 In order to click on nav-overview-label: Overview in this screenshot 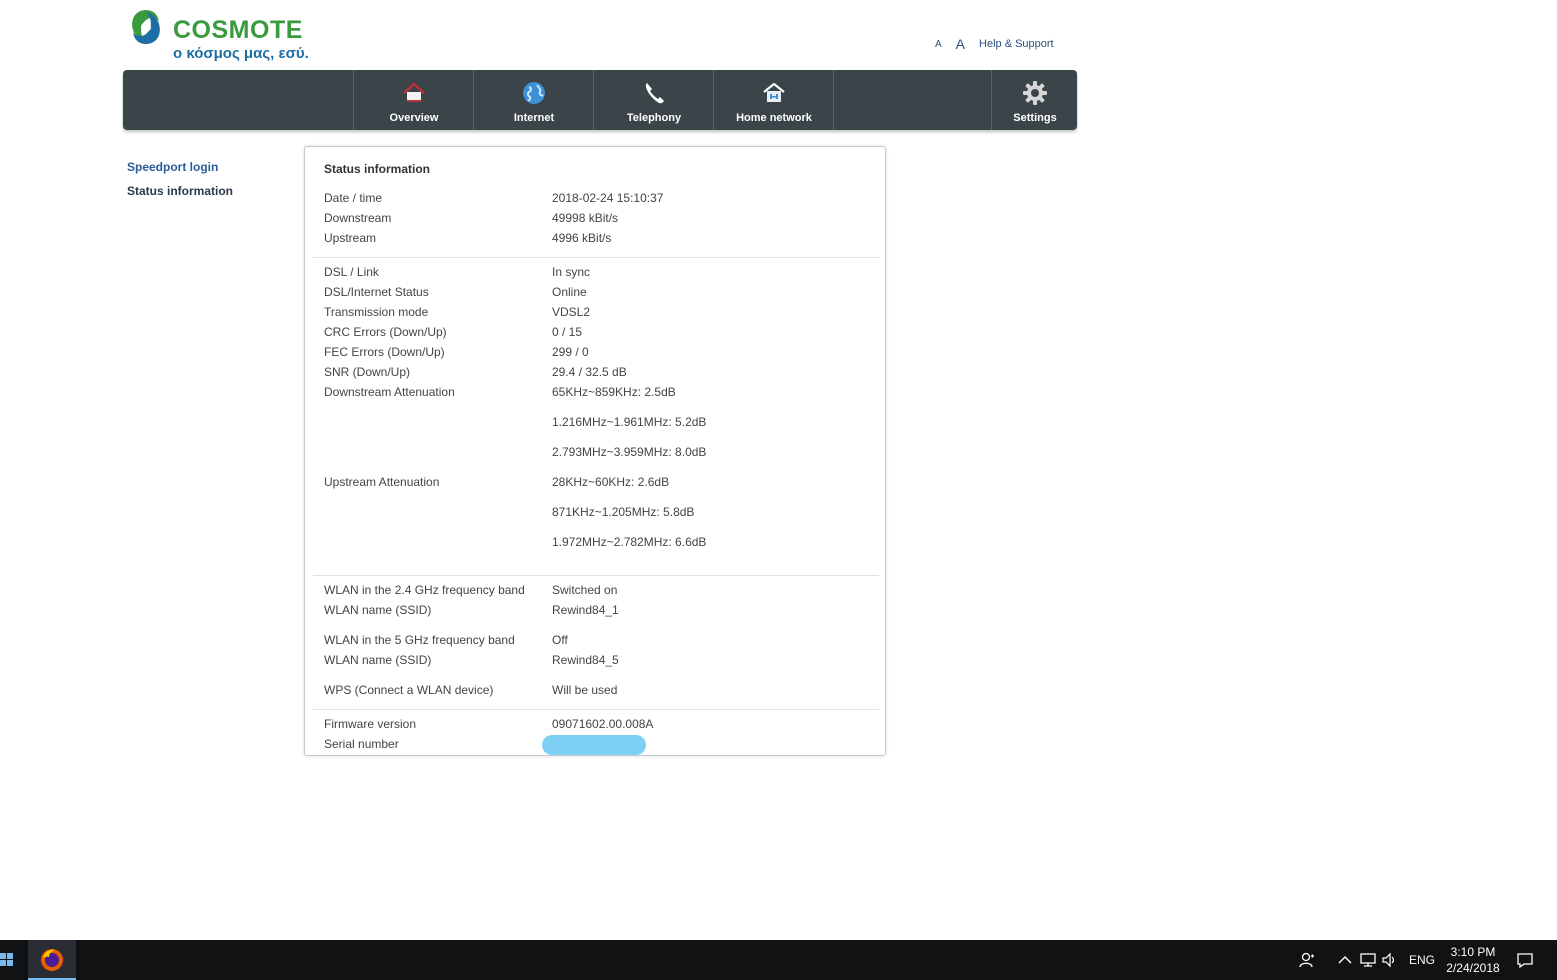, I will do `click(414, 118)`.